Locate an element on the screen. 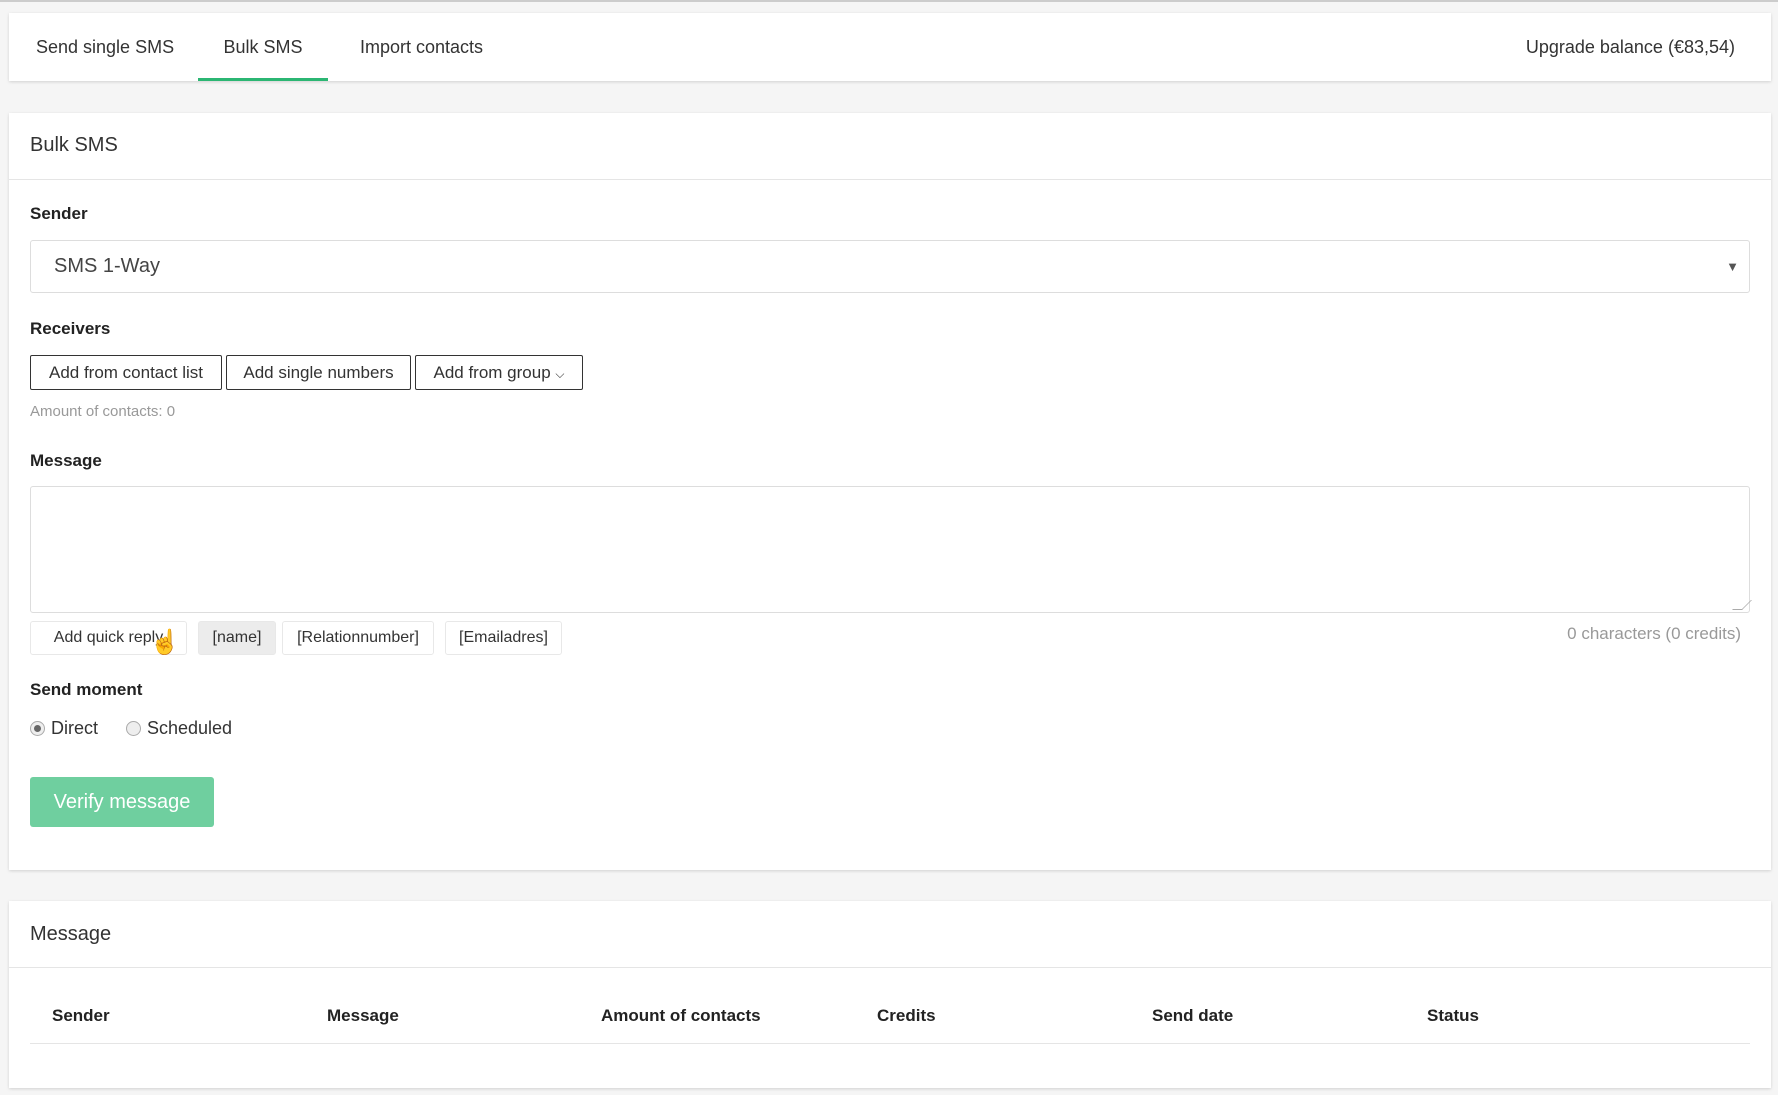  card-title: Bulk SMS is located at coordinates (74, 145).